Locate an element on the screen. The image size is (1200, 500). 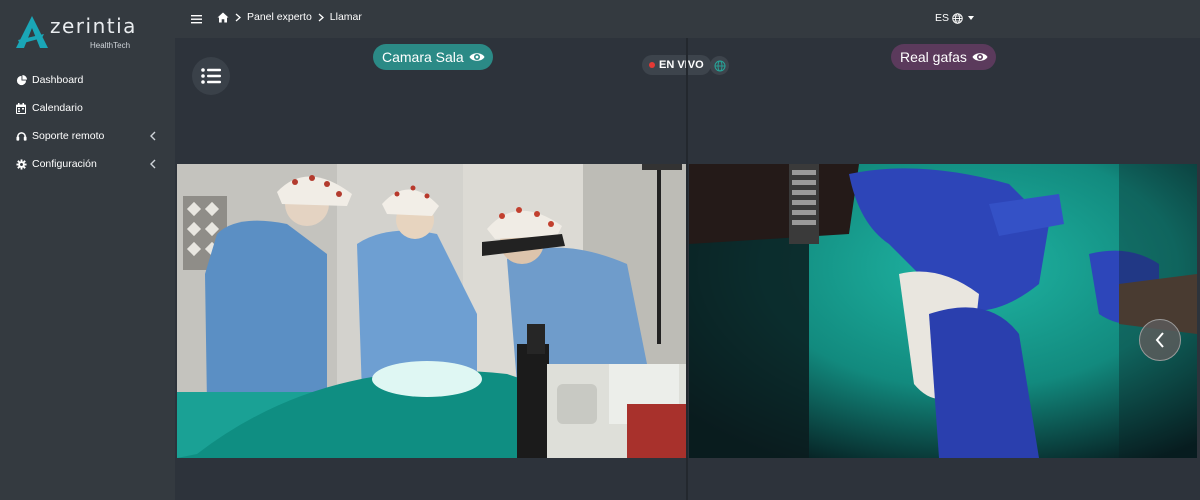
stream-label-text: Real gafas is located at coordinates (933, 57).